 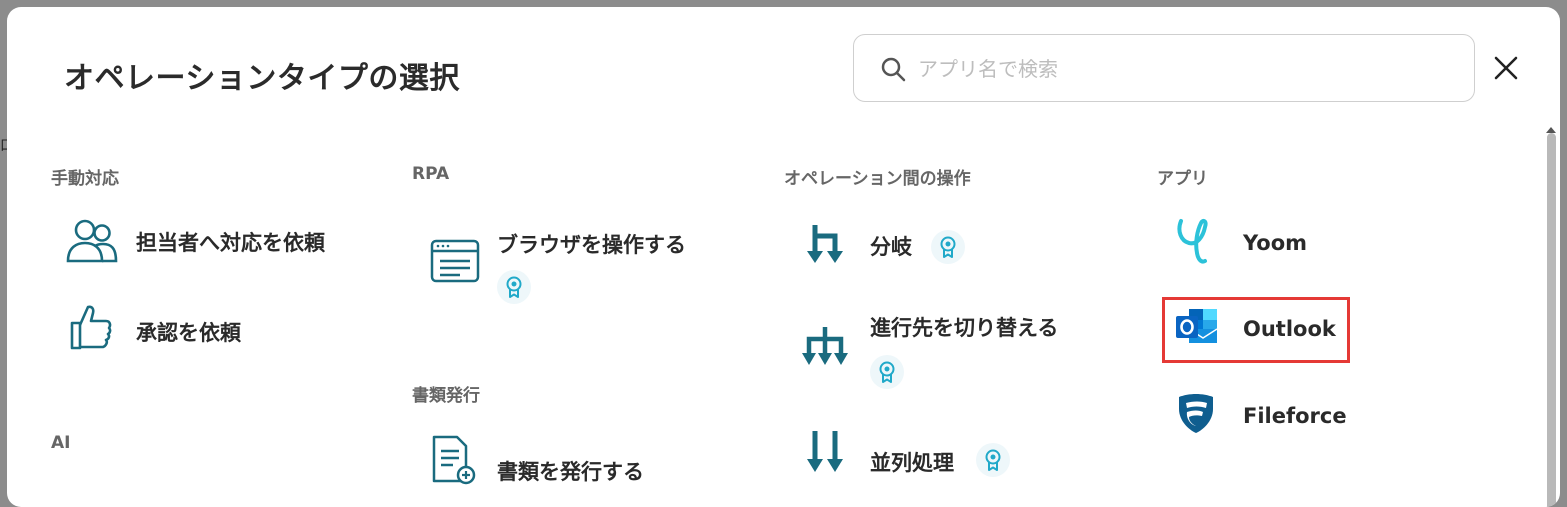 I want to click on fileforce-logo-icon, so click(x=1196, y=413).